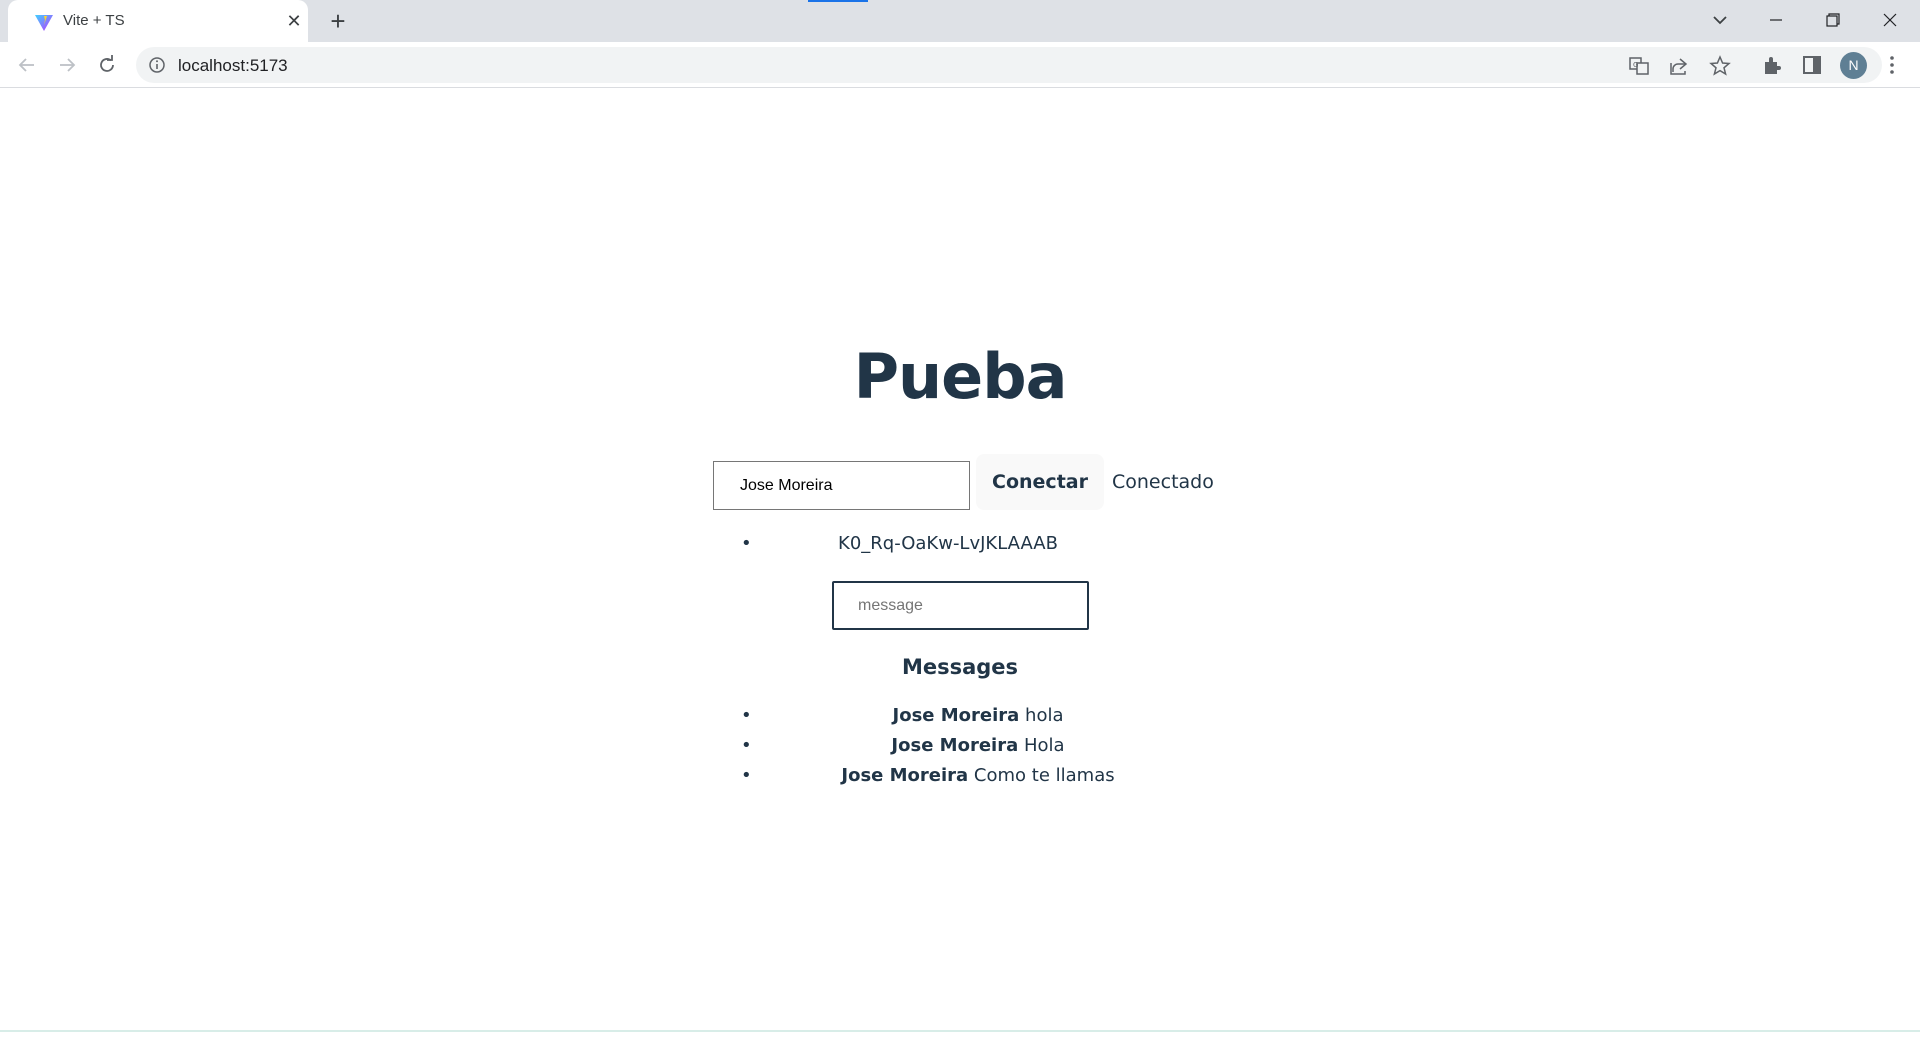 This screenshot has width=1920, height=1037. Describe the element at coordinates (960, 667) in the screenshot. I see `messages-heading: Messages` at that location.